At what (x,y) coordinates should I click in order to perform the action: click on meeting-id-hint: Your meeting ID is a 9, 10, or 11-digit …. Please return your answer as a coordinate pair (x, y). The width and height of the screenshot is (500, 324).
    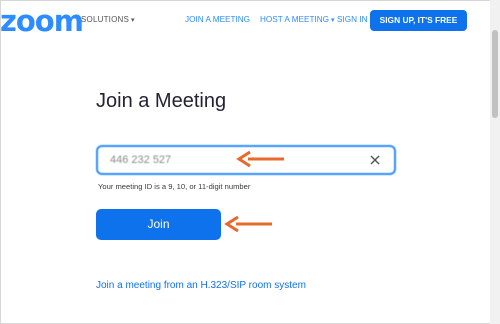
    Looking at the image, I should click on (174, 186).